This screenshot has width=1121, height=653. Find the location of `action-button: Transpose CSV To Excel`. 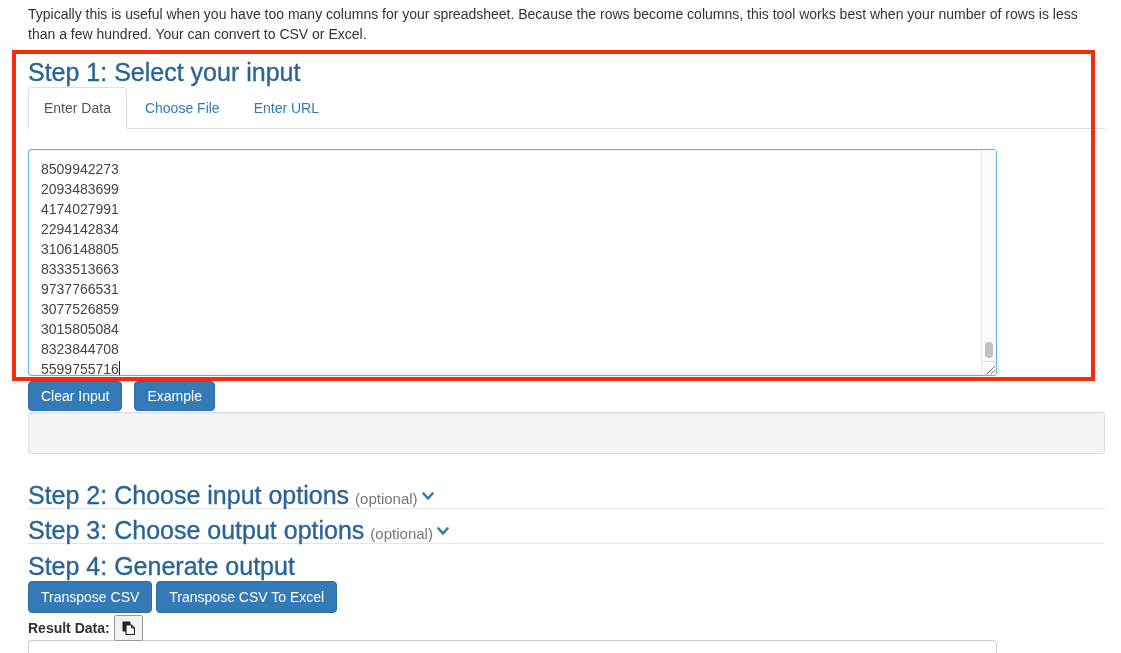

action-button: Transpose CSV To Excel is located at coordinates (247, 597).